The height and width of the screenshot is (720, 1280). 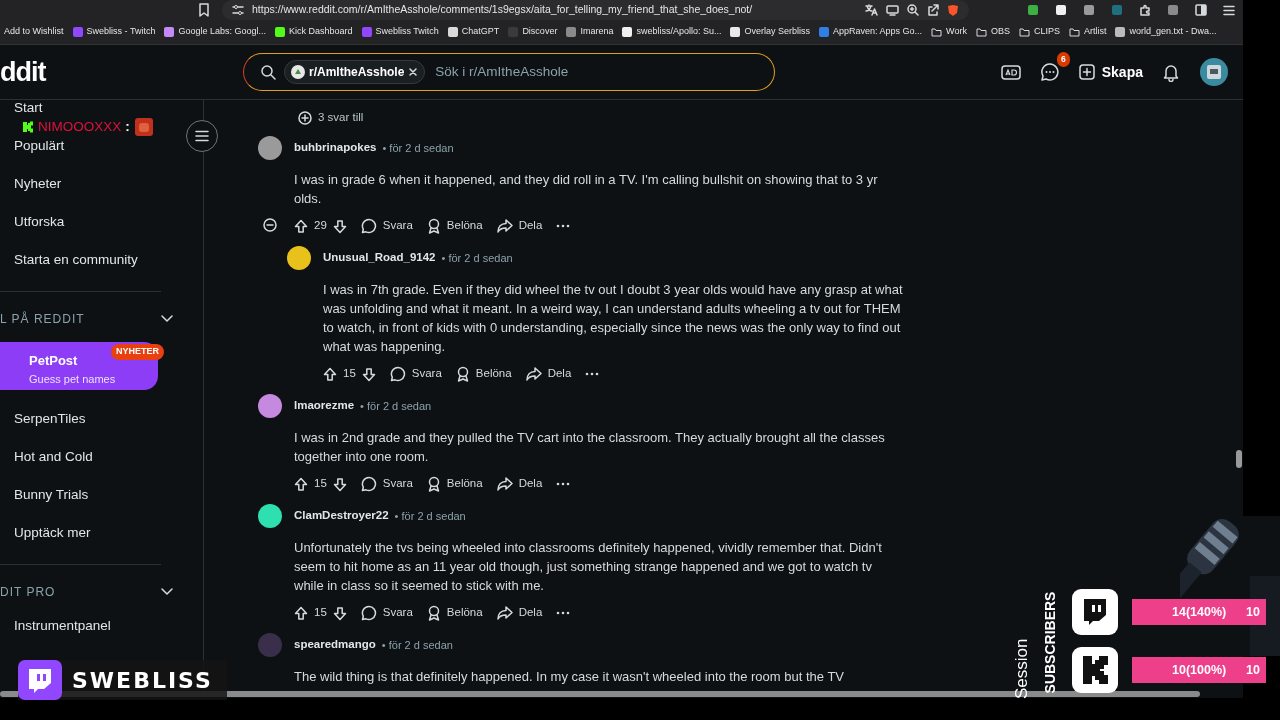 I want to click on bookmark: Discover, so click(x=533, y=32).